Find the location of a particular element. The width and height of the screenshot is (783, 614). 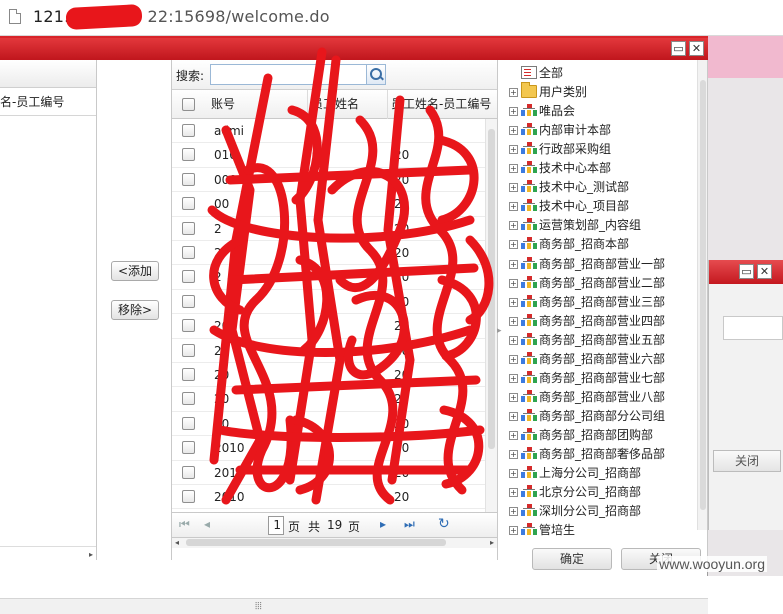

search-input is located at coordinates (289, 74).